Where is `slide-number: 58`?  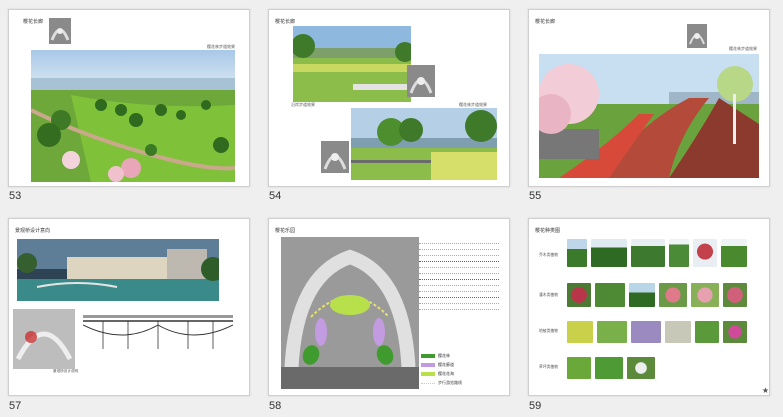 slide-number: 58 is located at coordinates (275, 406).